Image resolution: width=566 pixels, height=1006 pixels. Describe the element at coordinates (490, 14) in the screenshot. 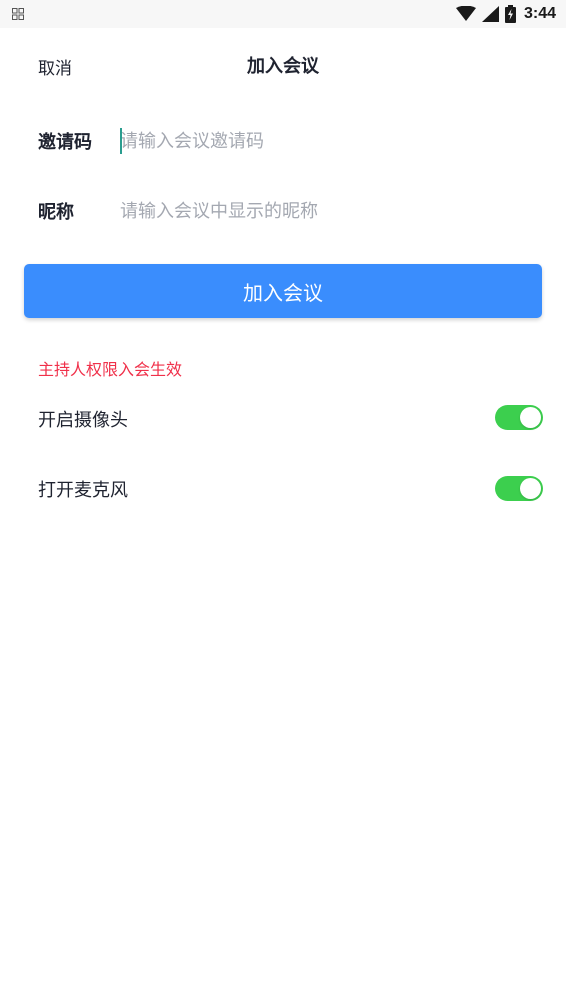

I see `signal-icon` at that location.